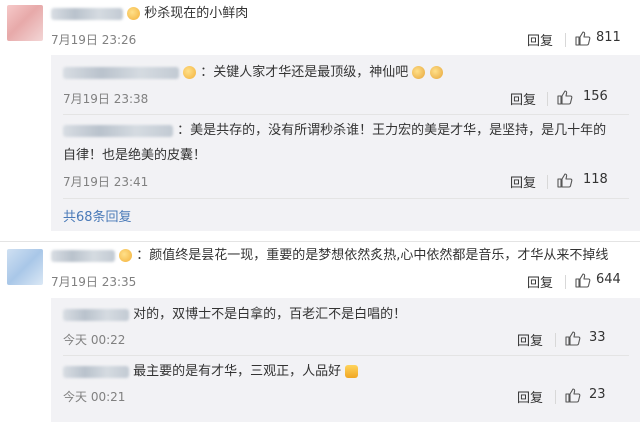 The height and width of the screenshot is (422, 640). Describe the element at coordinates (608, 37) in the screenshot. I see `like-count: 811` at that location.